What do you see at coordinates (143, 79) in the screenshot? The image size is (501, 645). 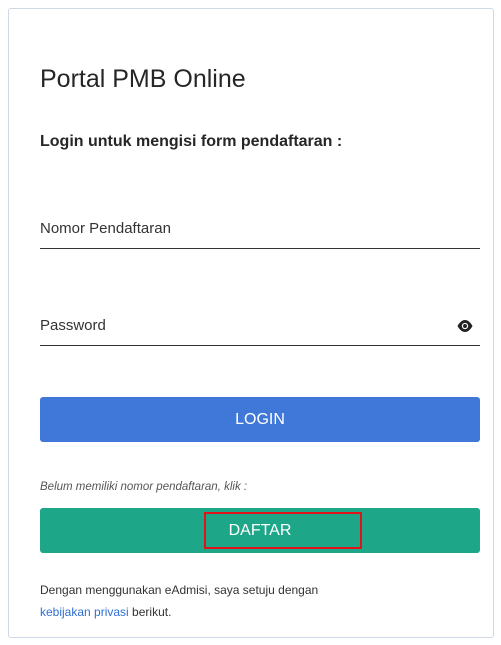 I see `page-title: Portal PMB Online` at bounding box center [143, 79].